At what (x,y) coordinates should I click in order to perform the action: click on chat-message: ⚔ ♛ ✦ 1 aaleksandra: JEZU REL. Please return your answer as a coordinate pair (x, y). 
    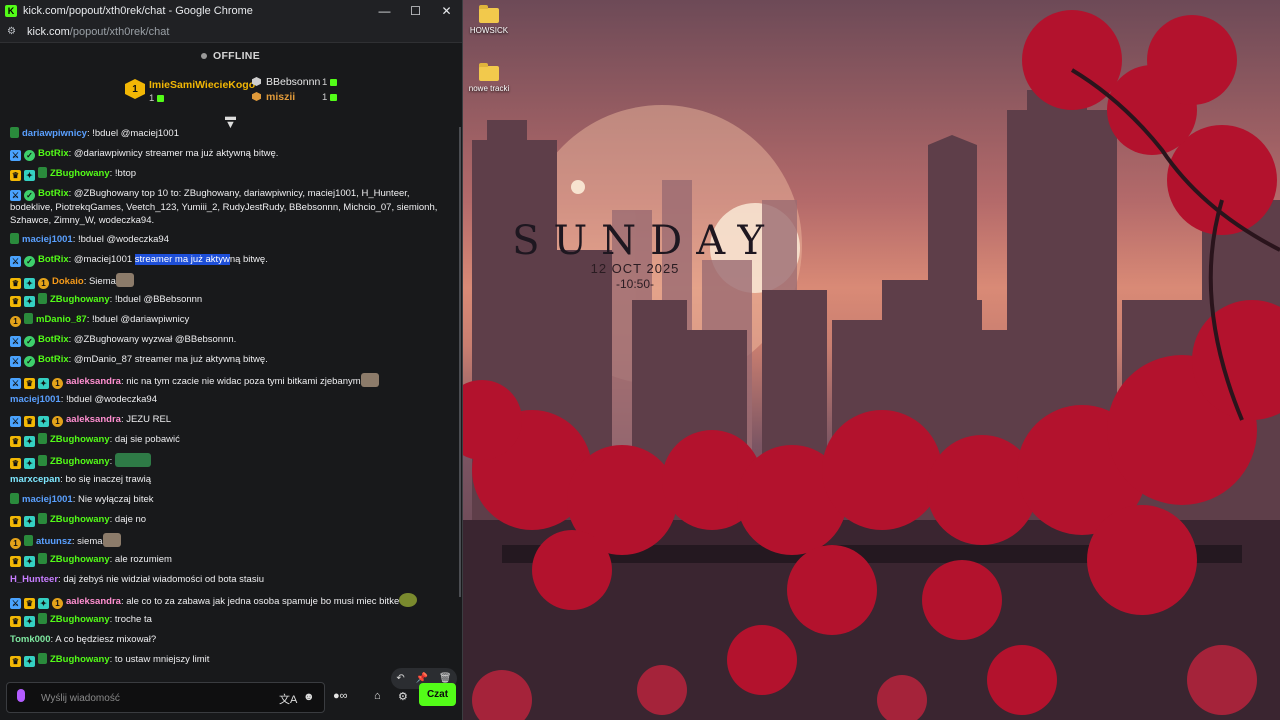
    Looking at the image, I should click on (231, 420).